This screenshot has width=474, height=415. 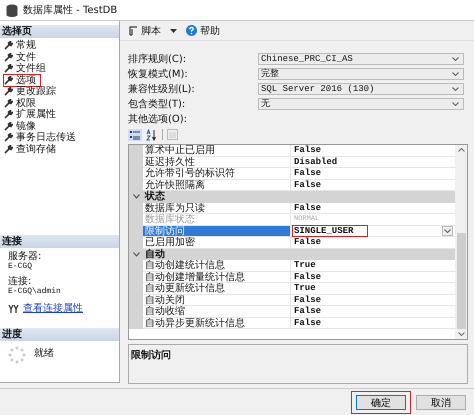 I want to click on nav-item: 镜像, so click(x=22, y=126).